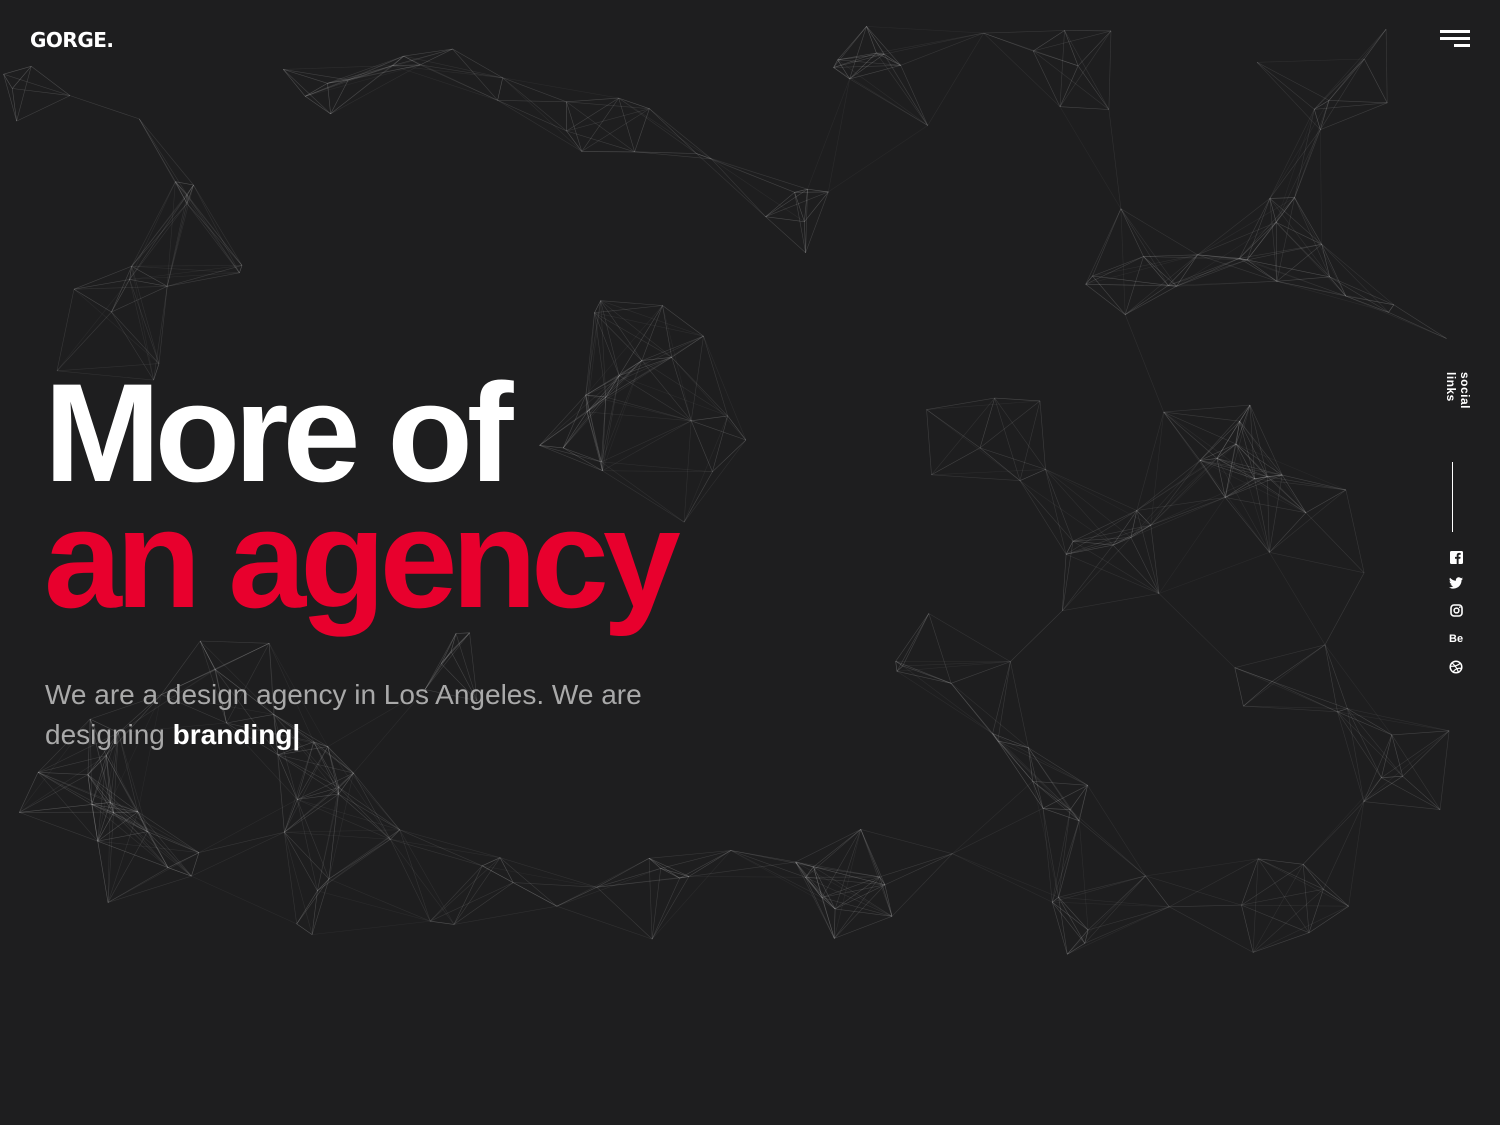 This screenshot has width=1500, height=1125. Describe the element at coordinates (1462, 45) in the screenshot. I see `menu-bar` at that location.